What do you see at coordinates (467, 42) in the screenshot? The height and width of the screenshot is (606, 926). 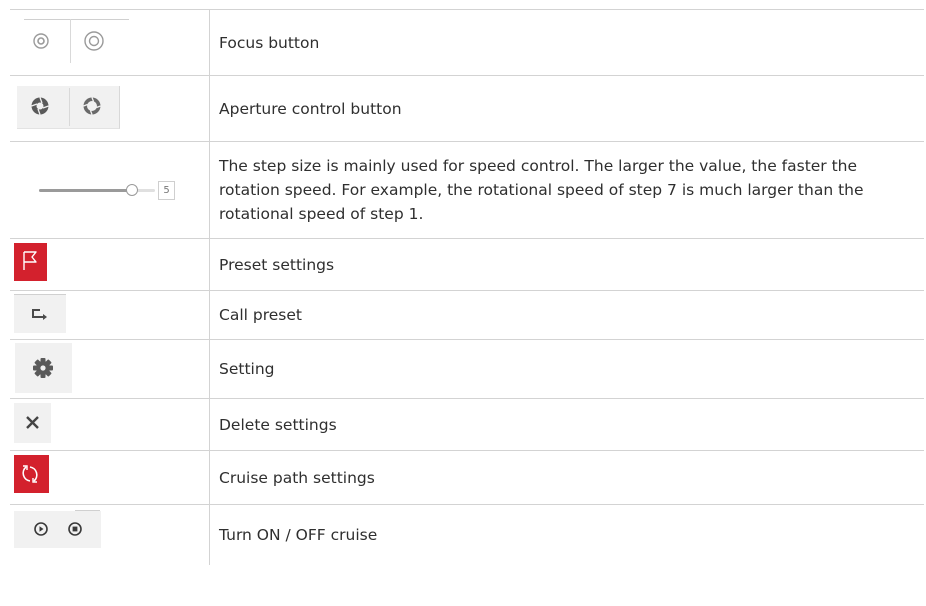 I see `table-row: Focus button` at bounding box center [467, 42].